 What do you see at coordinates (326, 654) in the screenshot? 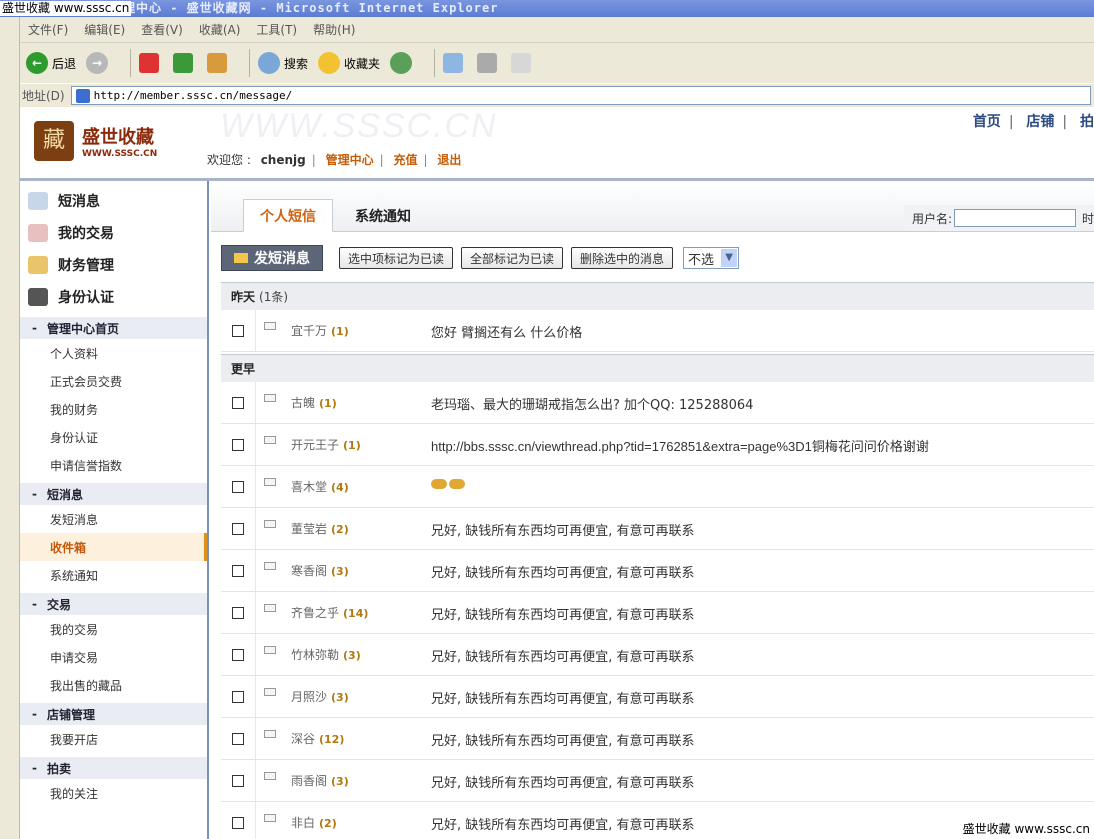
I see `sender: 竹林弥勒 (3)` at bounding box center [326, 654].